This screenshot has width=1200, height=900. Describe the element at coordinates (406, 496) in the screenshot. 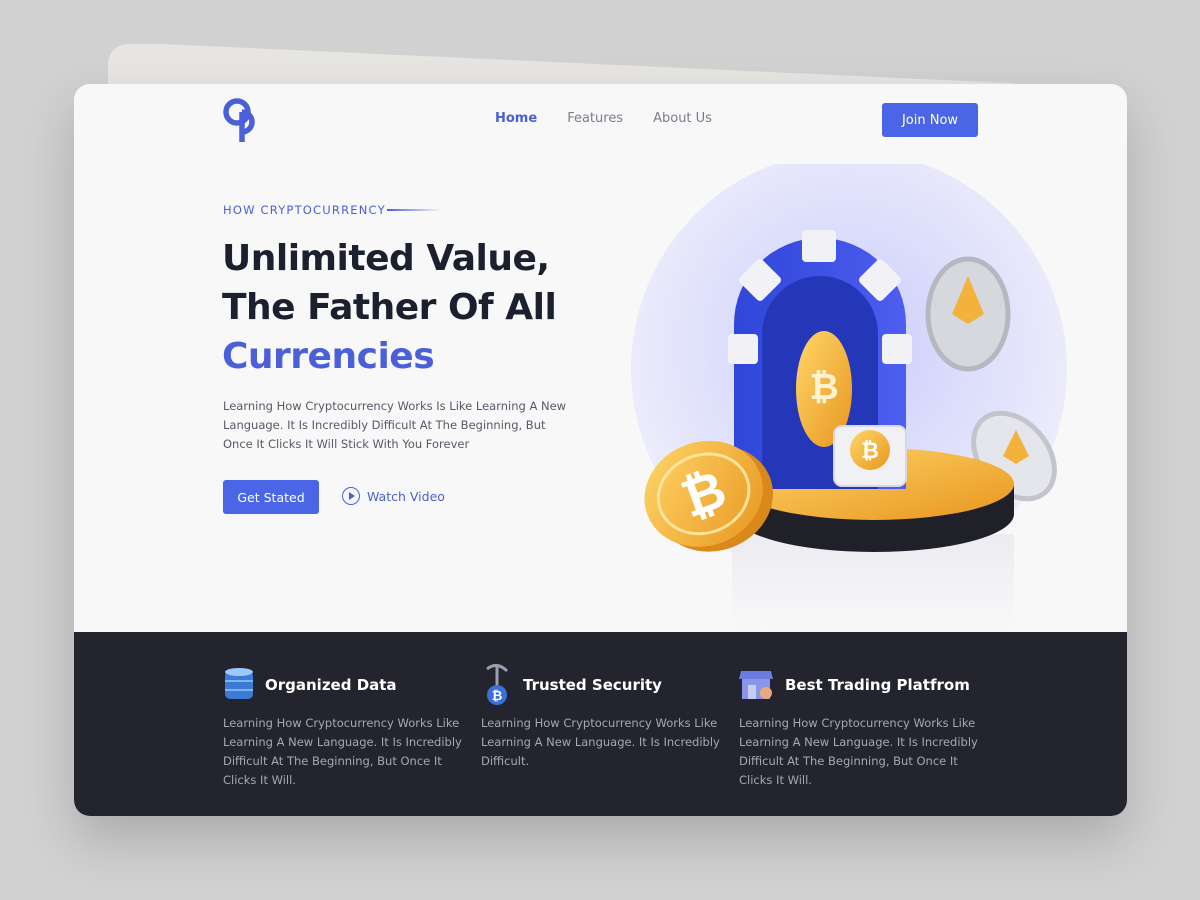

I see `watch-video-label: Watch Video` at that location.